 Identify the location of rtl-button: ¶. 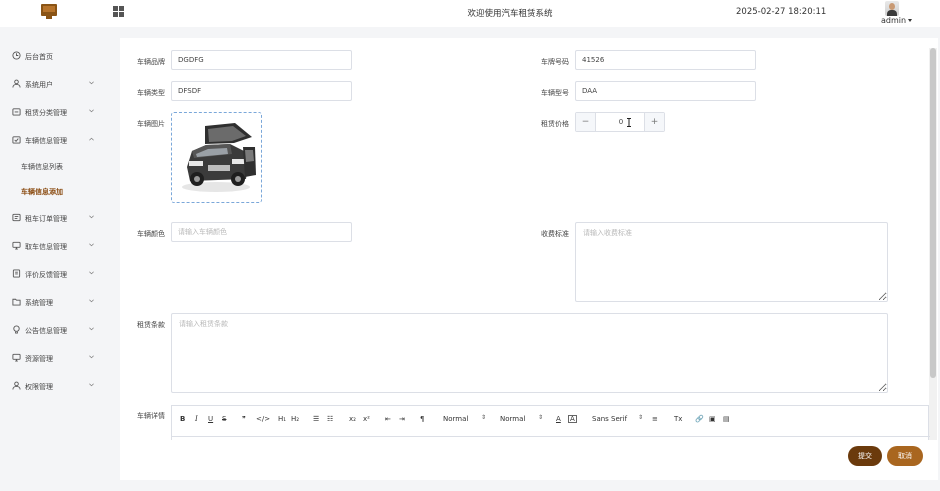
(422, 419).